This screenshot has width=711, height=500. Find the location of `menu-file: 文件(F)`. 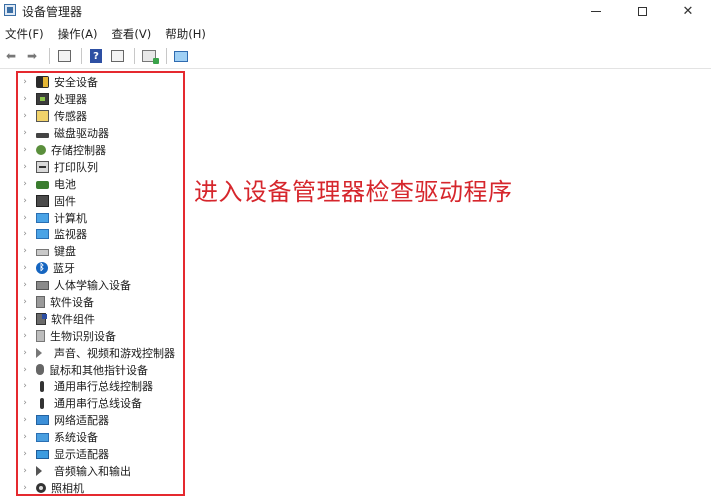

menu-file: 文件(F) is located at coordinates (24, 34).